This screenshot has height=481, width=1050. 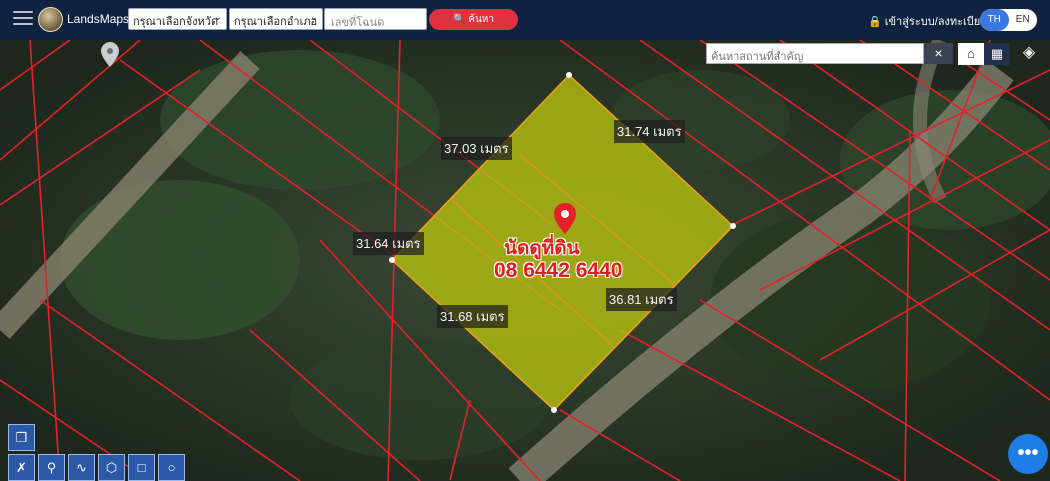 I want to click on brand-name: LandsMaps, so click(x=98, y=19).